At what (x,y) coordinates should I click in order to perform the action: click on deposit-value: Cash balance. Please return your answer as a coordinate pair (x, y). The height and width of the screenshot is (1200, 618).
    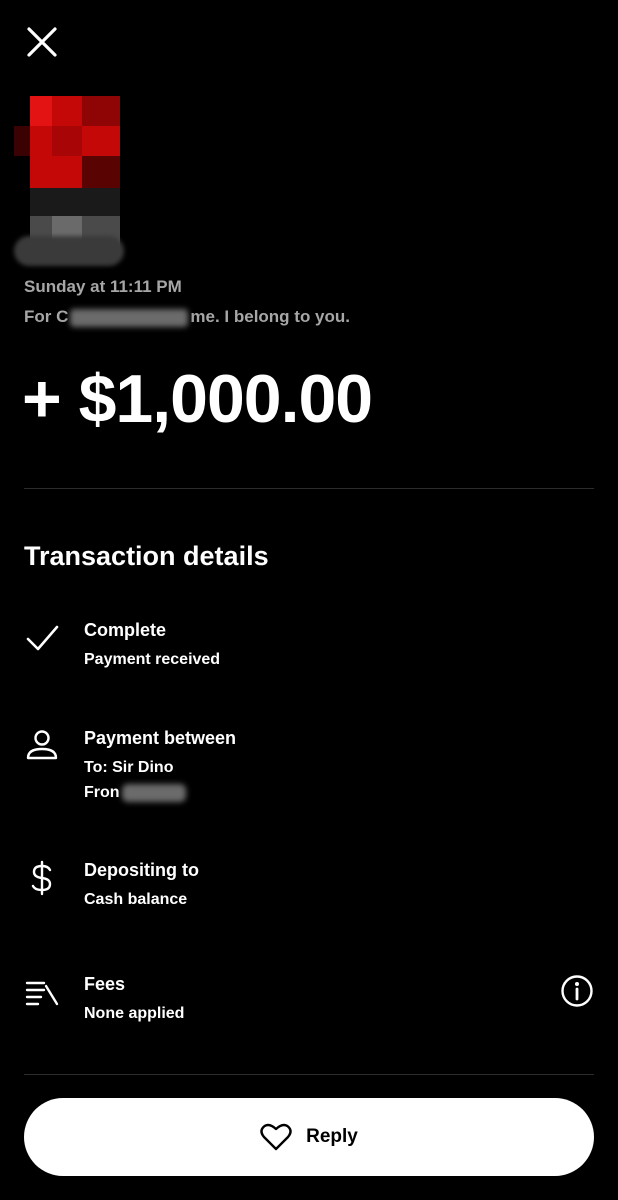
    Looking at the image, I should click on (136, 899).